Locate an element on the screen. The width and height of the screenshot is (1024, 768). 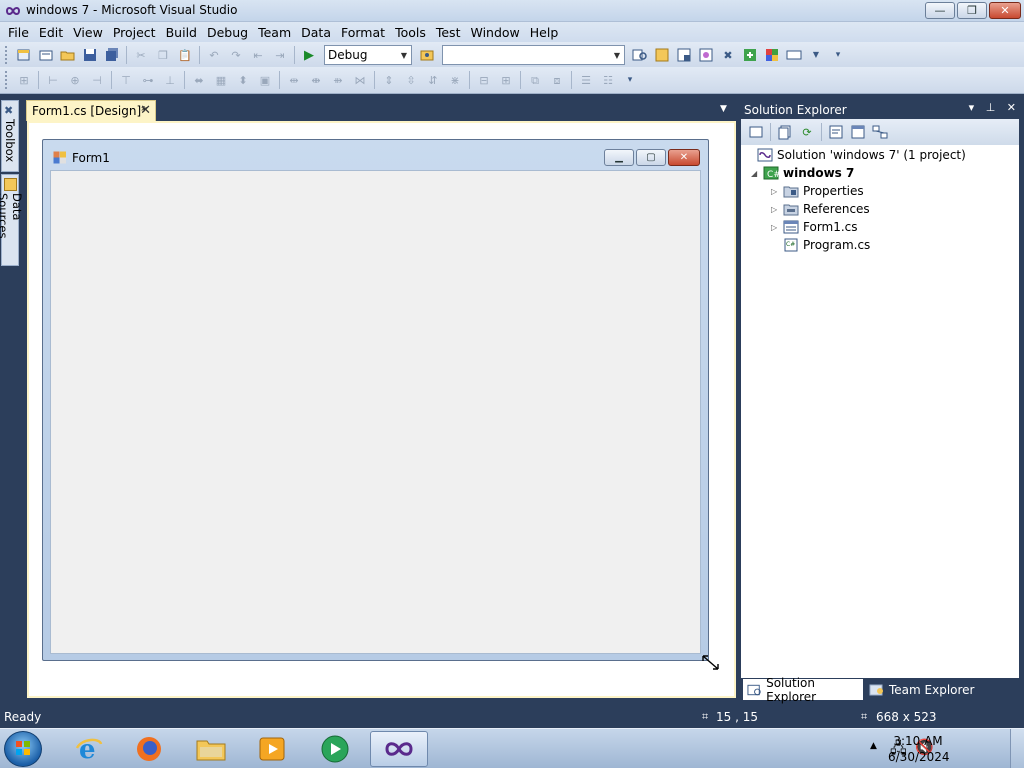
tab-solution-explorer: Solution Explorer is located at coordinates (803, 690).